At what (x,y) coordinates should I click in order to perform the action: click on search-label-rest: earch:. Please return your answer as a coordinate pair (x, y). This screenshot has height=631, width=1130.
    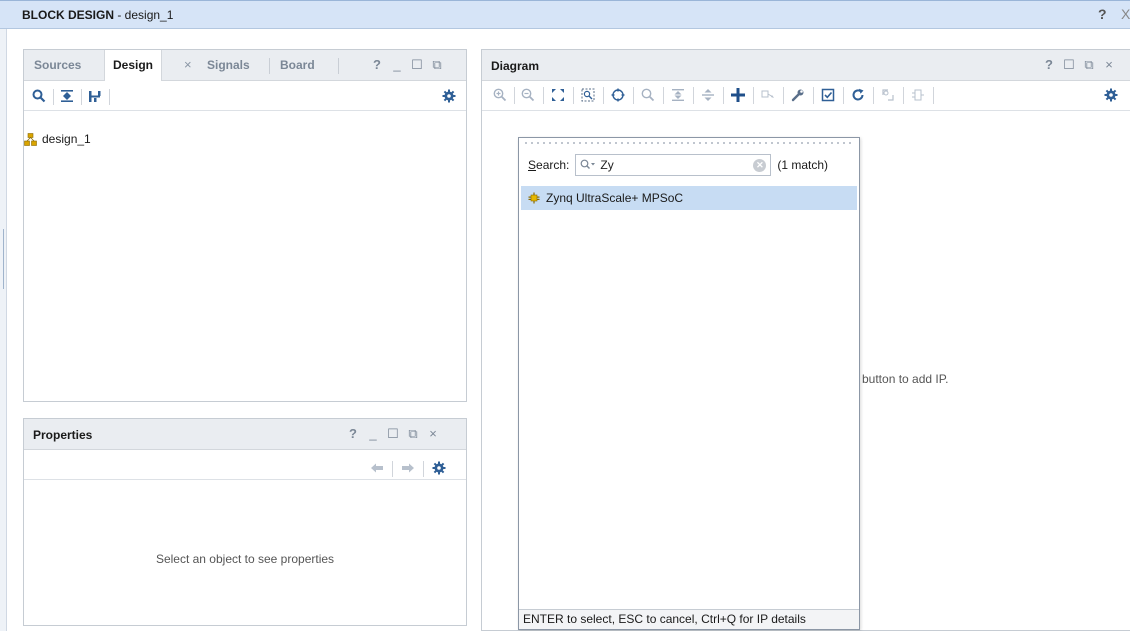
    Looking at the image, I should click on (553, 165).